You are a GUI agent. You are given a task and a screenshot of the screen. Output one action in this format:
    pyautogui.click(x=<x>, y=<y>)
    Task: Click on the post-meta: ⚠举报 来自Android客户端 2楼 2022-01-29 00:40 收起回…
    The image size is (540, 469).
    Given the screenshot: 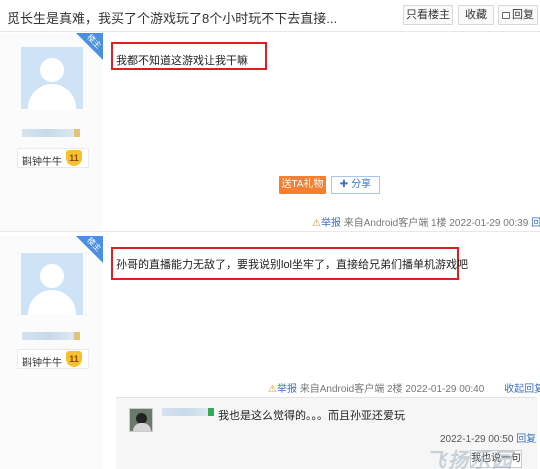 What is the action you would take?
    pyautogui.click(x=404, y=387)
    